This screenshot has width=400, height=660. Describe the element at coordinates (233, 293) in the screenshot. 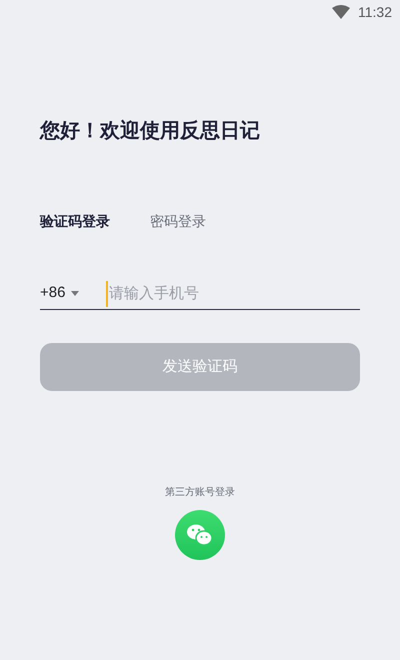

I see `phone-input-field: 请输入手机号` at that location.